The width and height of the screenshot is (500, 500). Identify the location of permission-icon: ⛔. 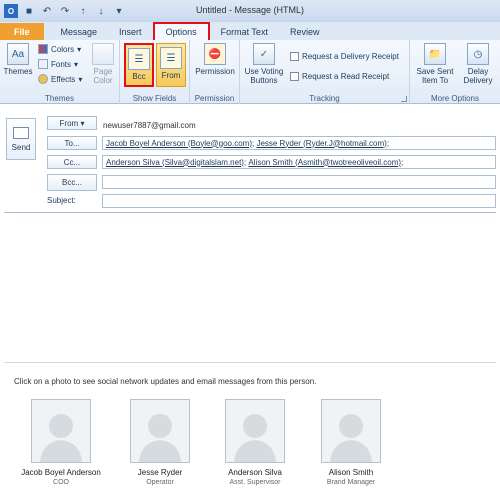
(215, 54).